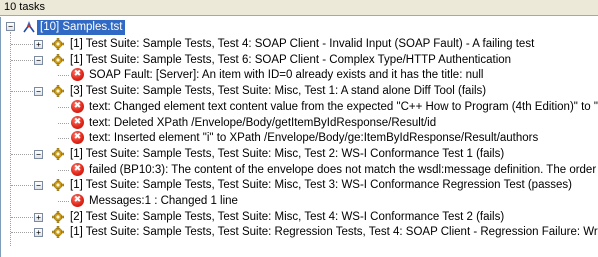 The image size is (598, 257). I want to click on run-target-icon, so click(29, 27).